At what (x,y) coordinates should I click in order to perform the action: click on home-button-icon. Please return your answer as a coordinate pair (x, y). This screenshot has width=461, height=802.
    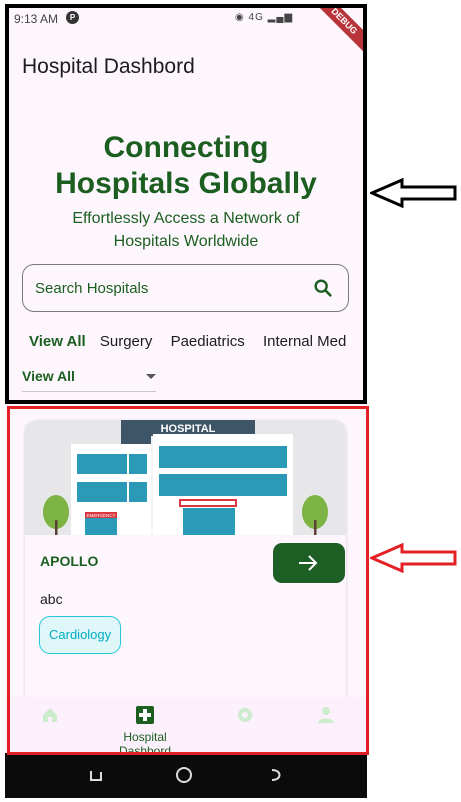
    Looking at the image, I should click on (184, 775).